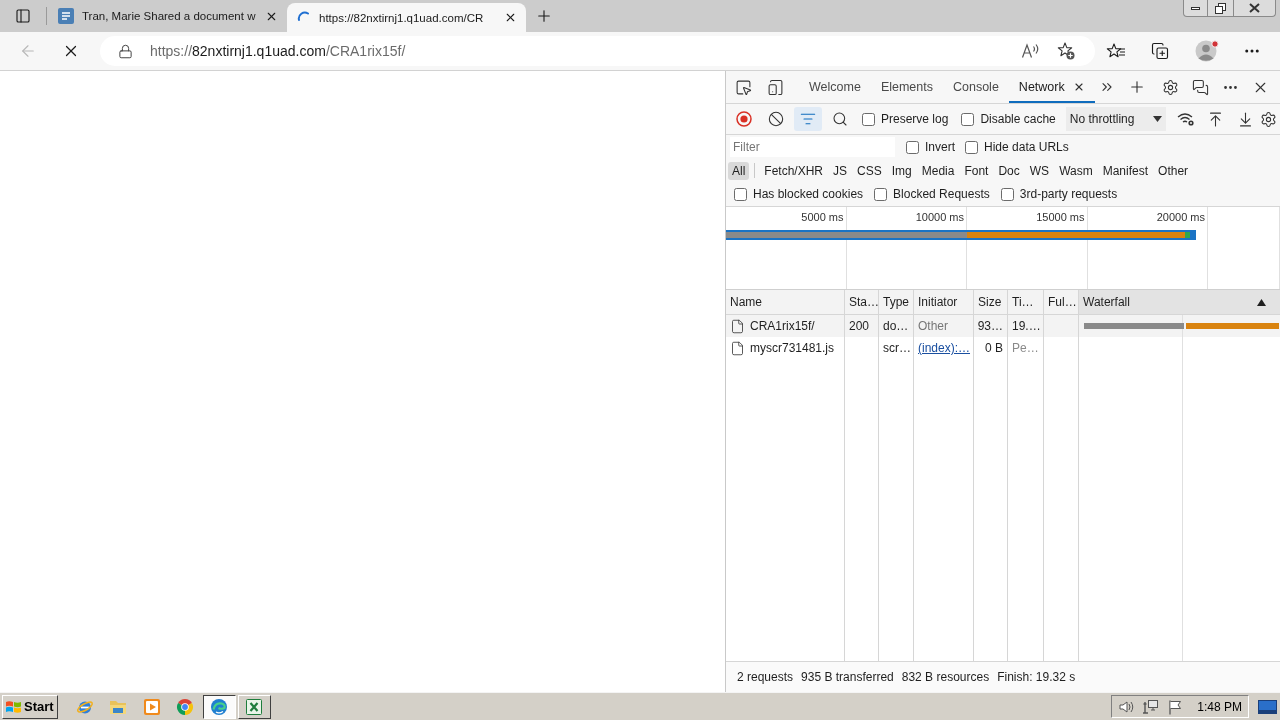 The width and height of the screenshot is (1280, 720). I want to click on type-filter: All, so click(739, 170).